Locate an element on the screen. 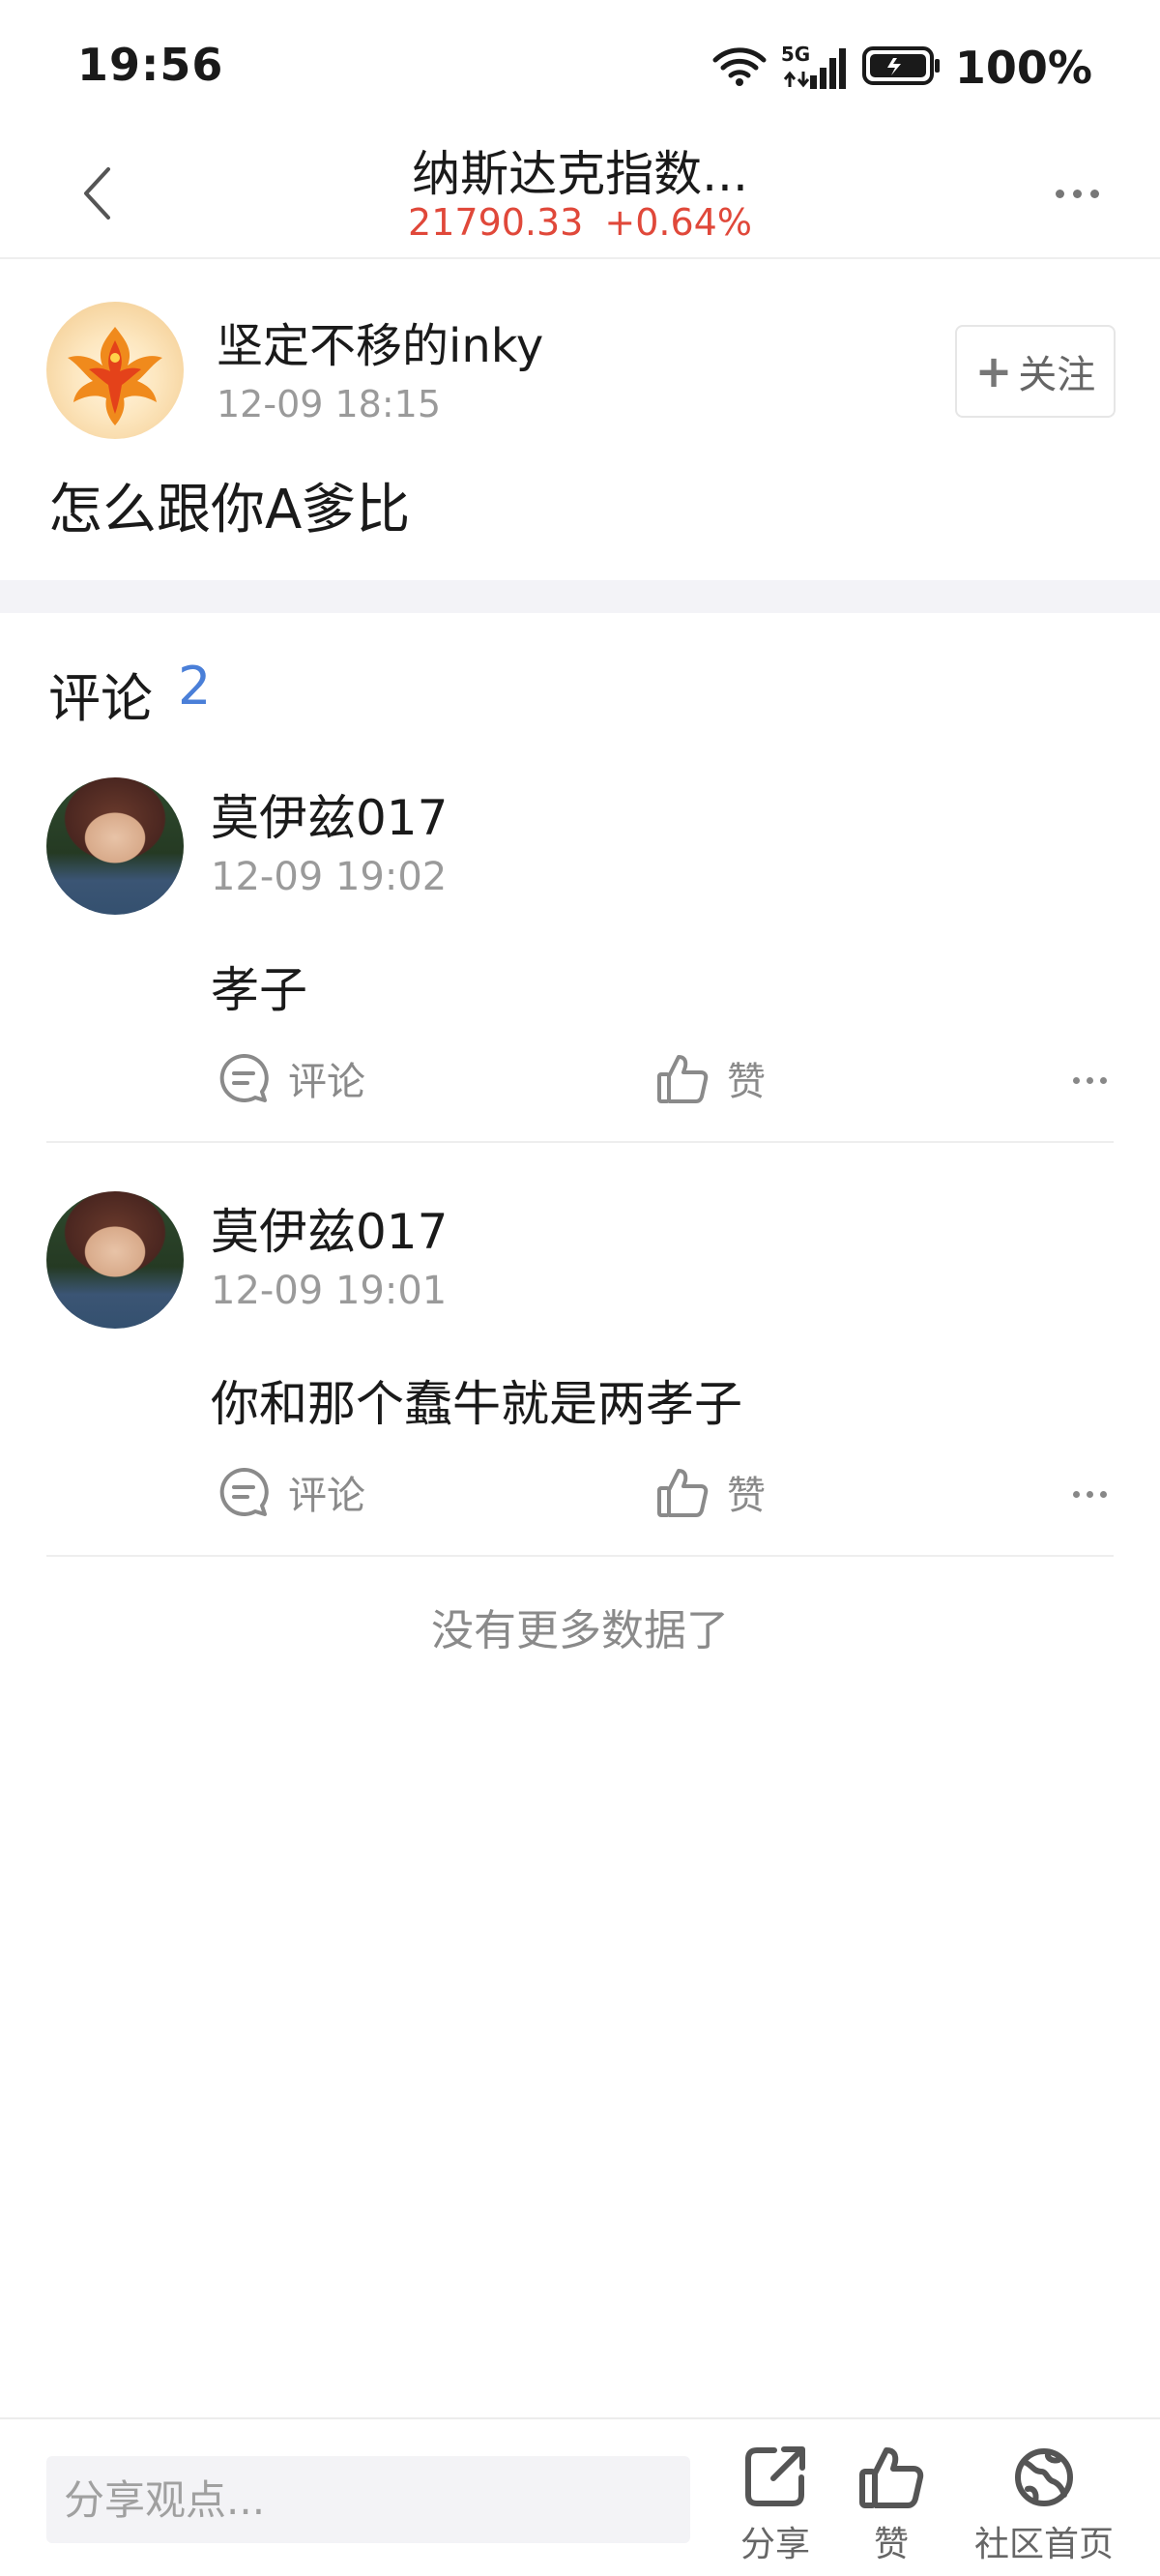 The width and height of the screenshot is (1160, 2576). index-value: 21790.33 is located at coordinates (496, 222).